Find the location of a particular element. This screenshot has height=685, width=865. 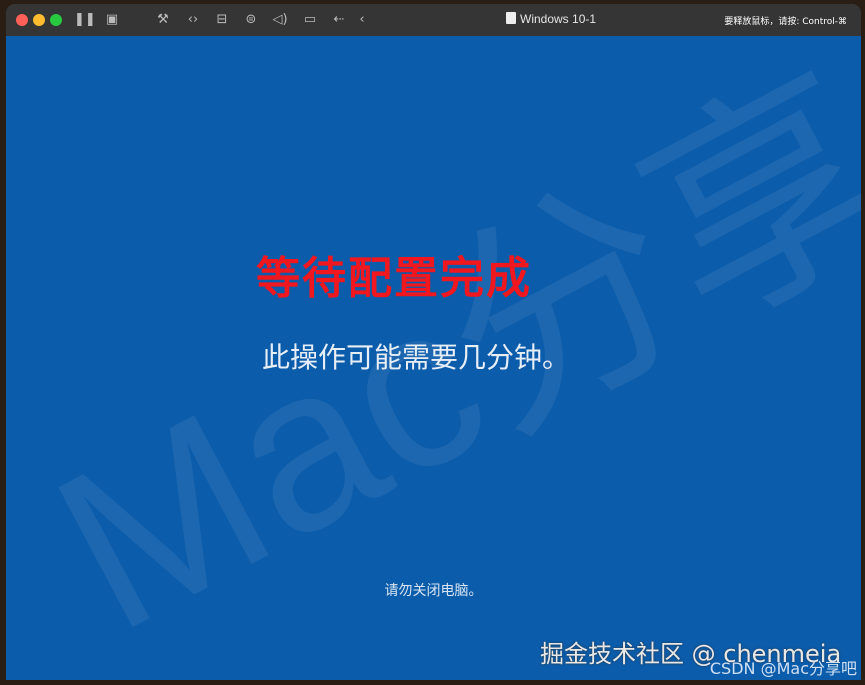

release-mouse-hint: 要释放鼠标，请按: Control-⌘ is located at coordinates (785, 22).